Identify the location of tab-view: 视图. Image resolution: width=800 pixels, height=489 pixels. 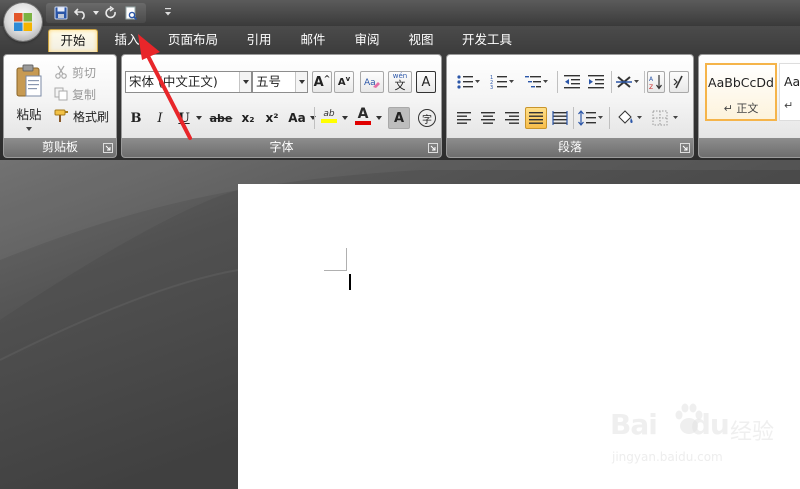
(421, 40).